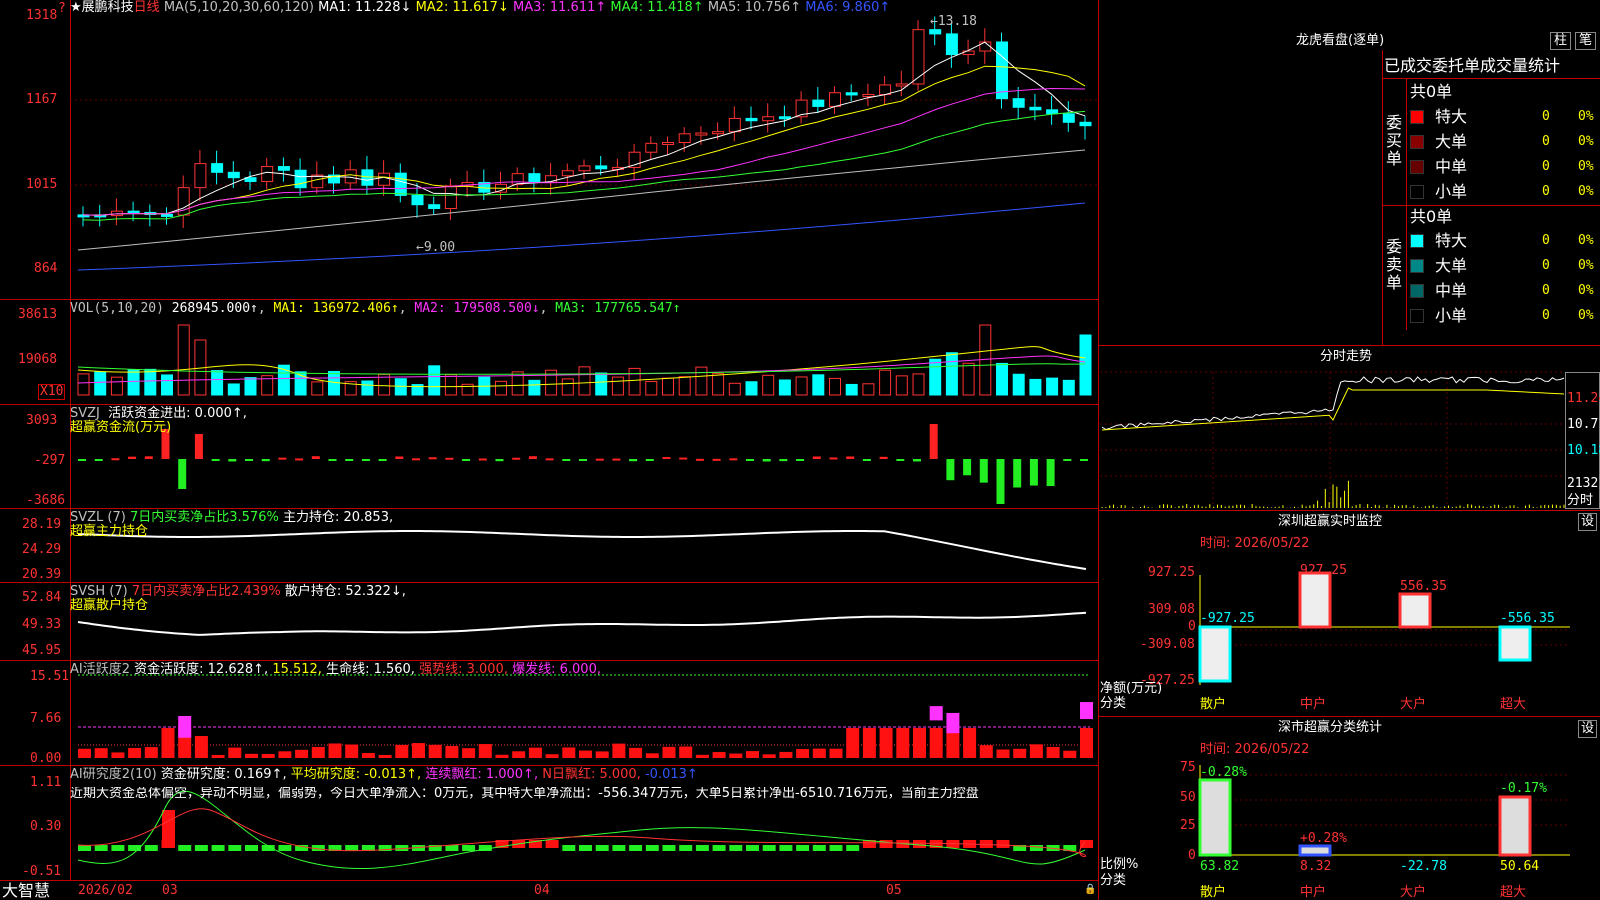 The width and height of the screenshot is (1600, 900). Describe the element at coordinates (26, 891) in the screenshot. I see `brand-label: 大智慧` at that location.